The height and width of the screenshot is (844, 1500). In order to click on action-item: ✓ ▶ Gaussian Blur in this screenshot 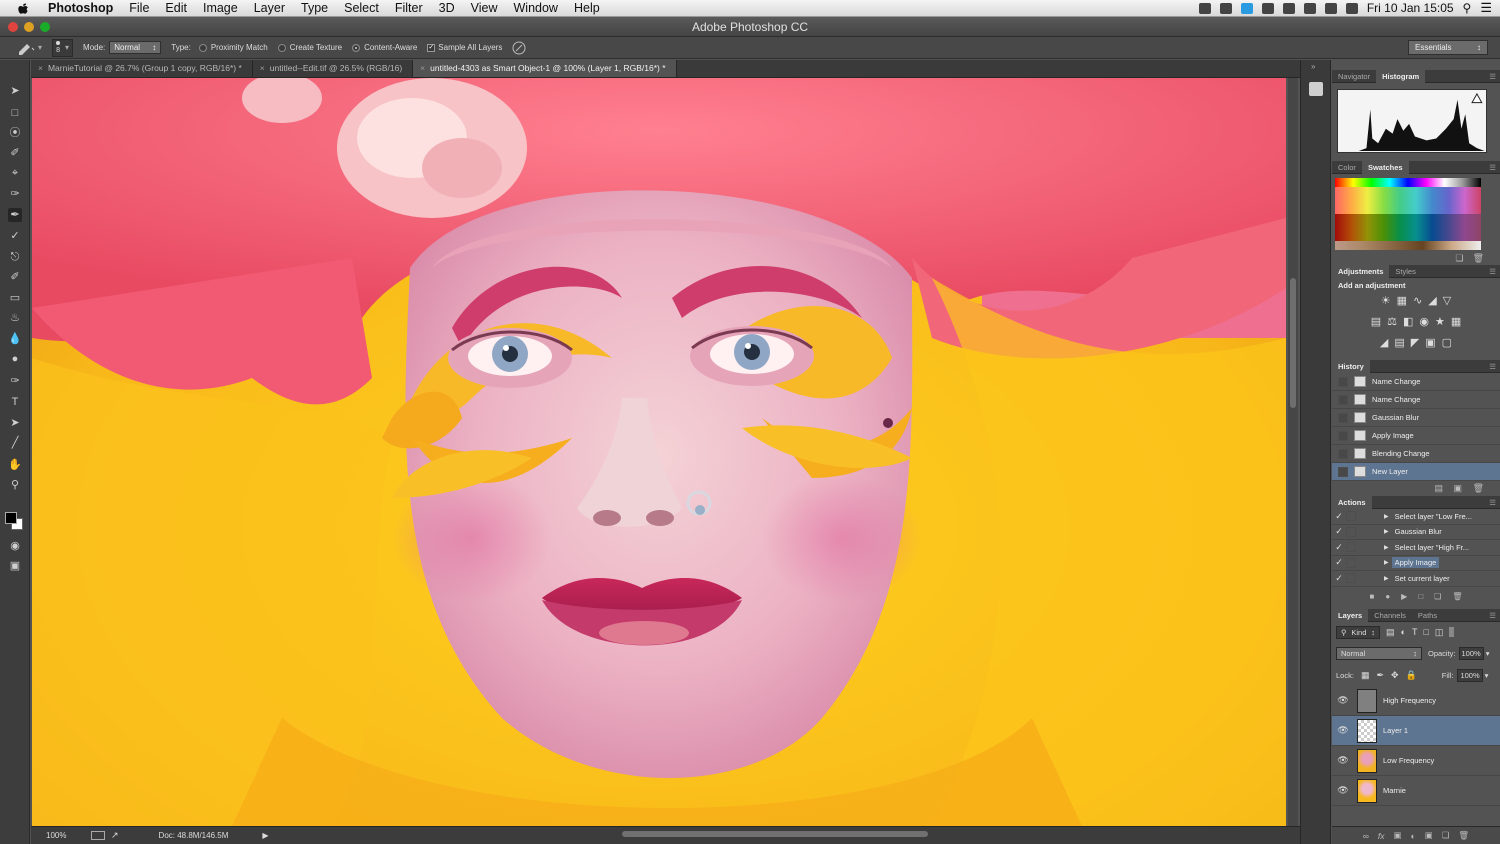, I will do `click(1416, 532)`.